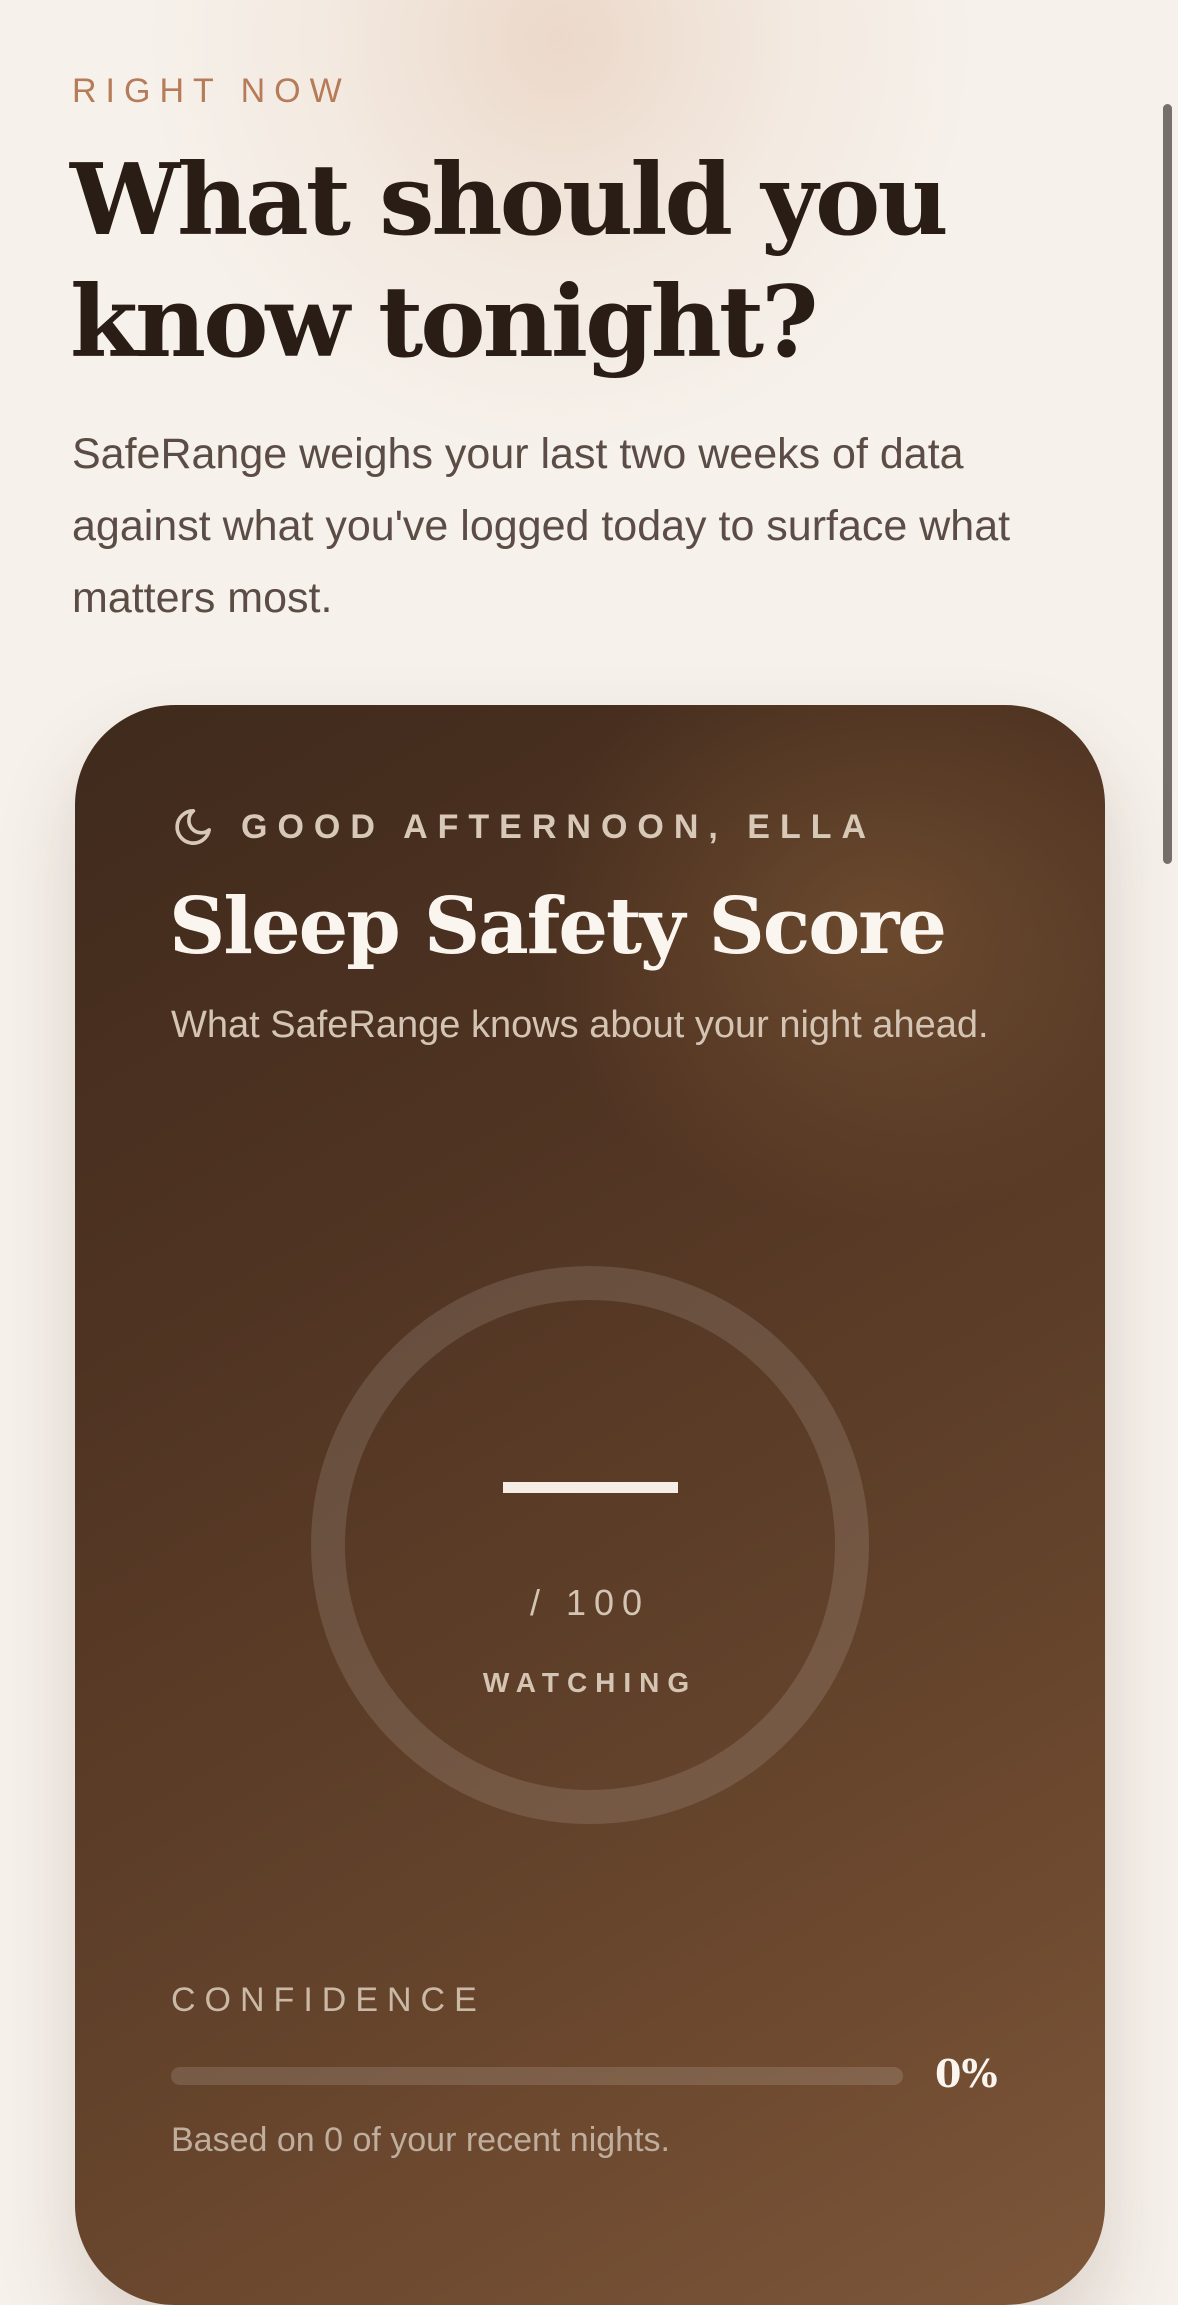 The image size is (1178, 2305). Describe the element at coordinates (509, 261) in the screenshot. I see `page-headline: What should you know tonight?` at that location.